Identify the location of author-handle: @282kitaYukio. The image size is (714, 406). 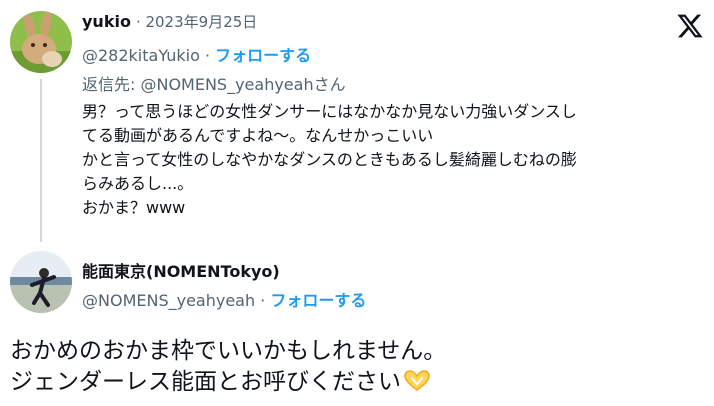
(141, 55).